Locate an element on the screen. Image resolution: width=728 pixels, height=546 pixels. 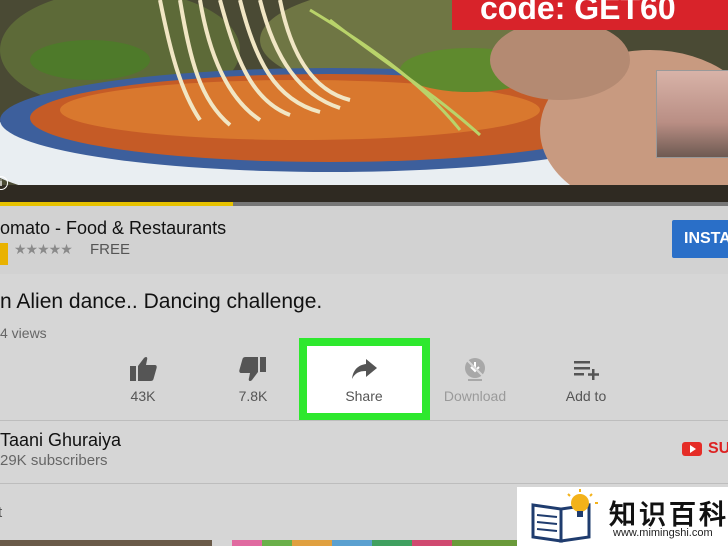
like-button: 43K is located at coordinates (143, 380).